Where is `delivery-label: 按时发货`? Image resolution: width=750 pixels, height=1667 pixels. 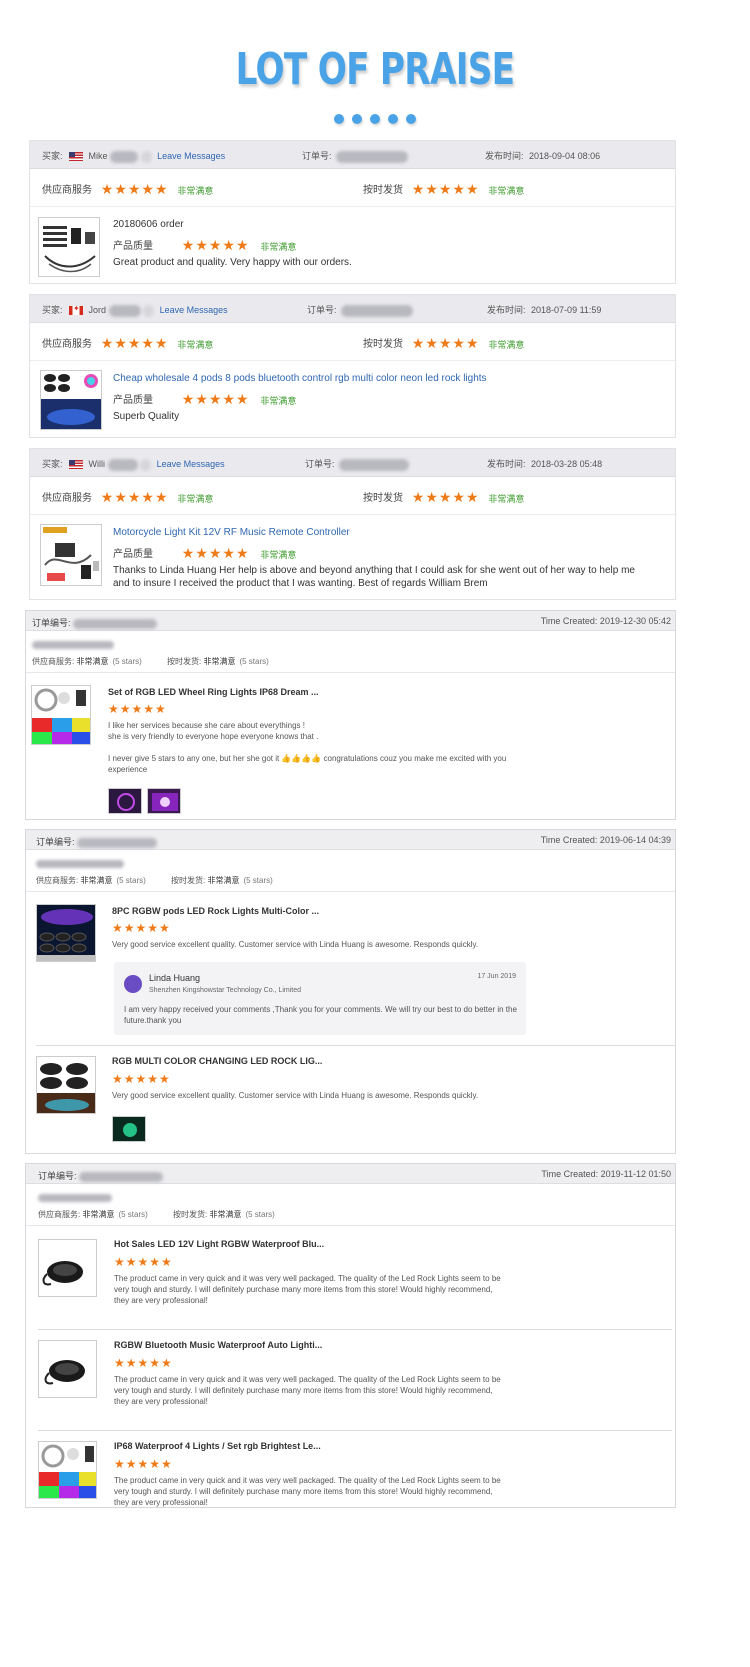 delivery-label: 按时发货 is located at coordinates (383, 498).